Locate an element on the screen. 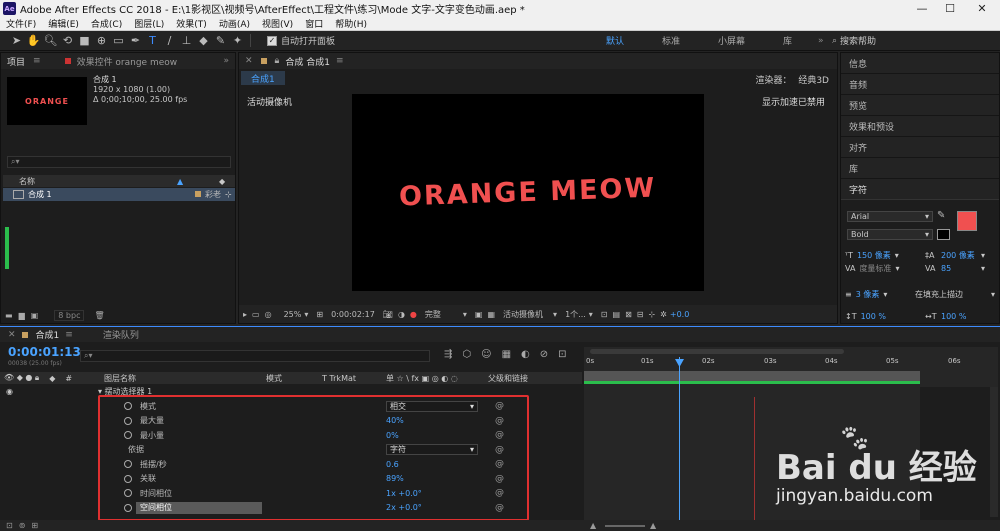 This screenshot has width=1000, height=531. current-time: 0:00:02:17 is located at coordinates (353, 314).